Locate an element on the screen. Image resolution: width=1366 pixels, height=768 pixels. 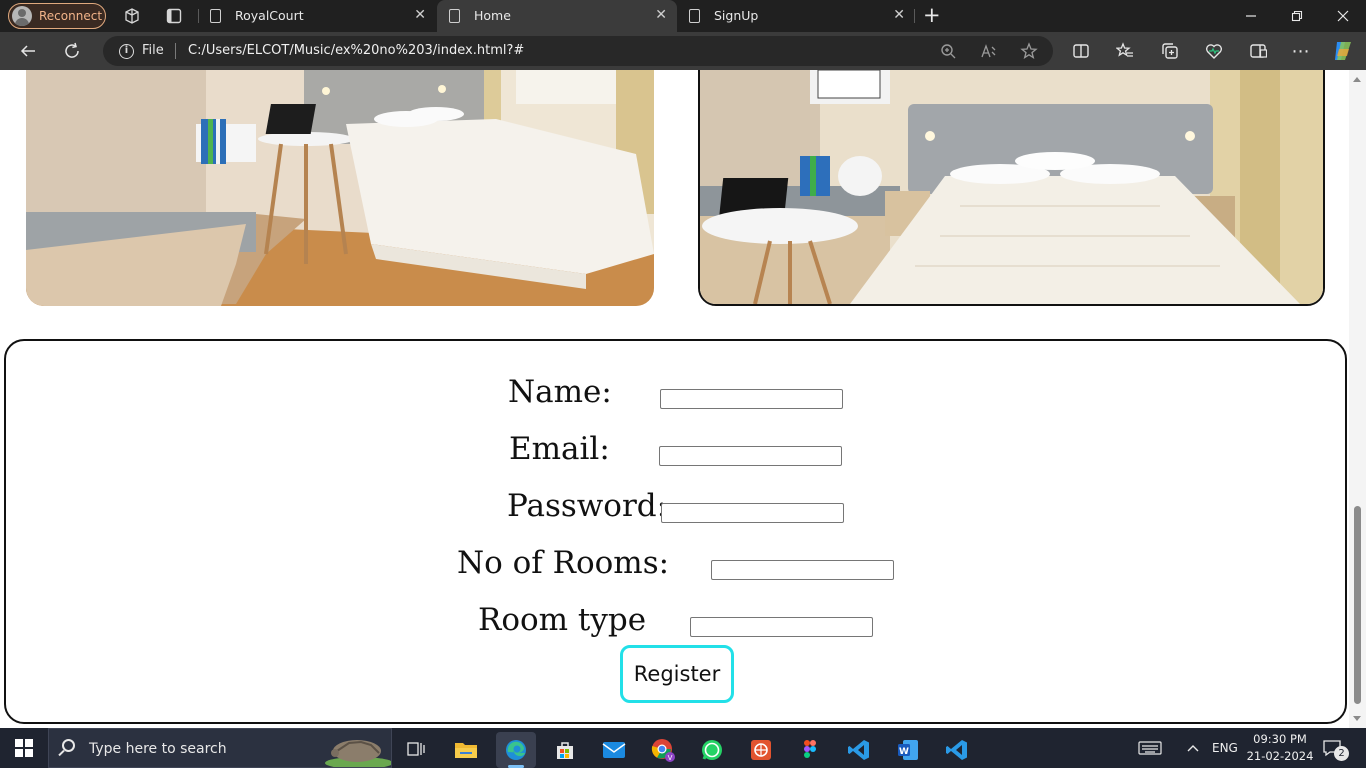
word-taskbar-button: W is located at coordinates (908, 750).